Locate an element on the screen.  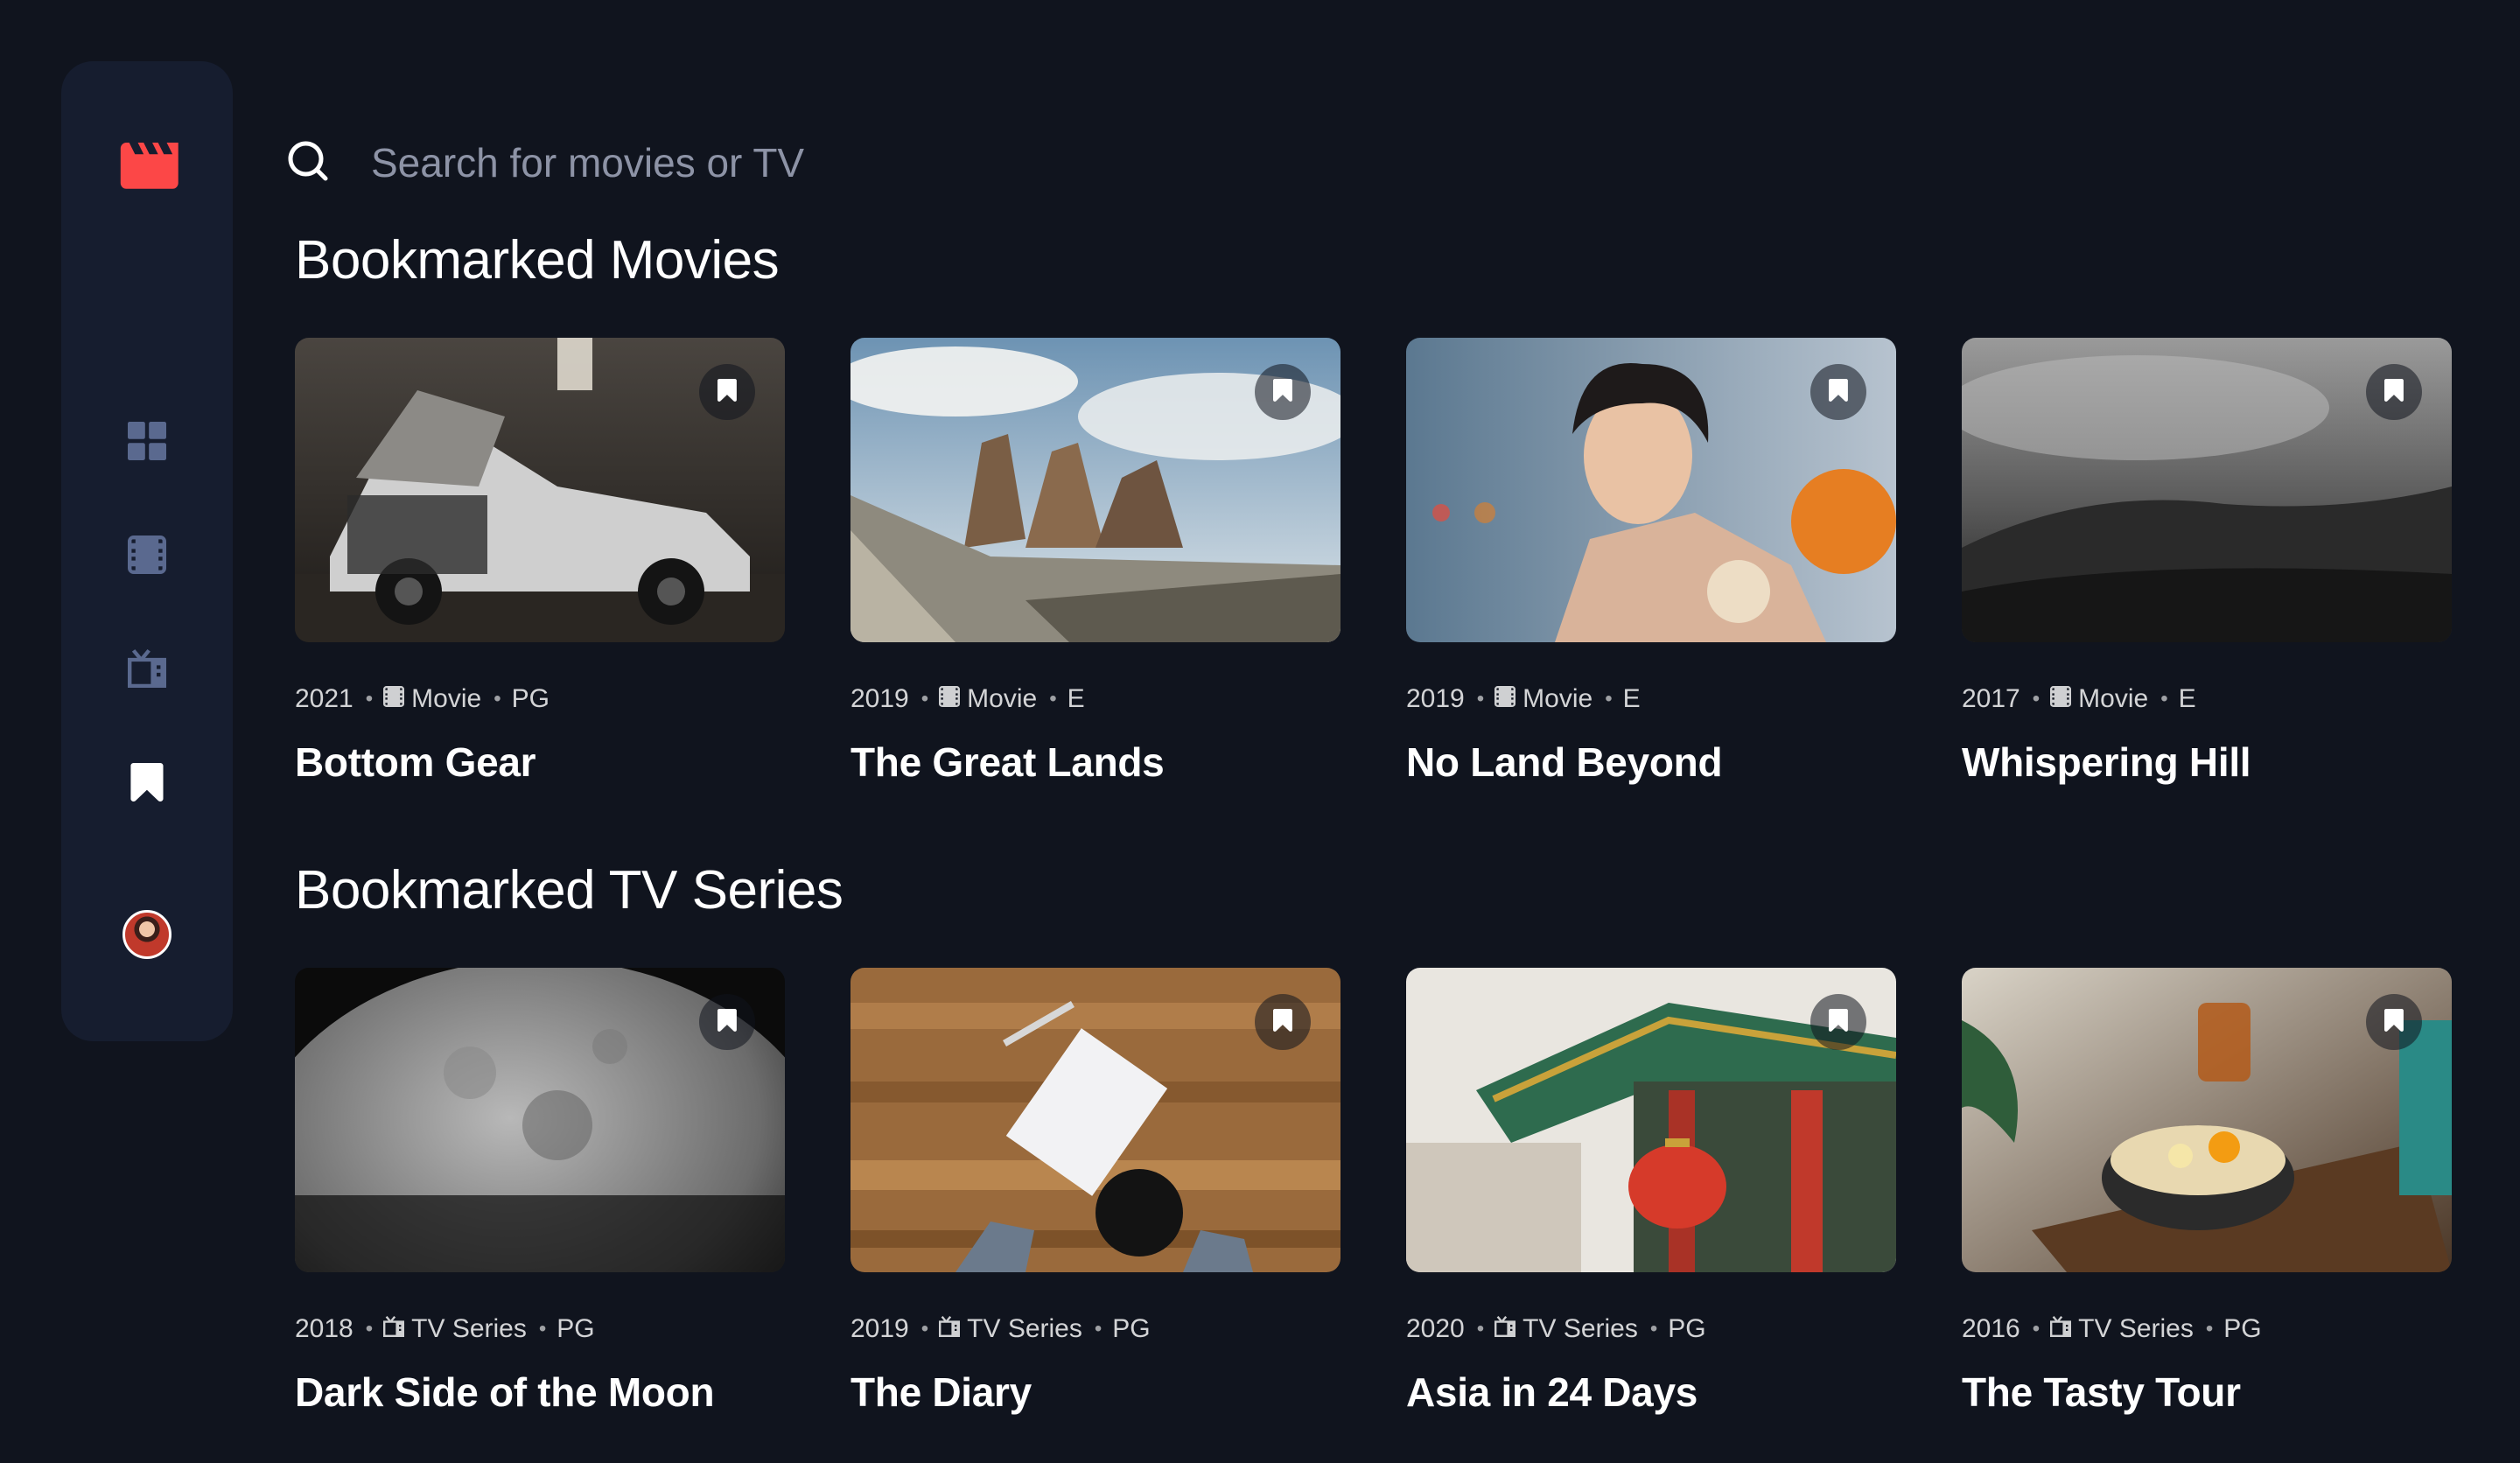
card-title: The Tasty Tour is located at coordinates (2207, 1392).